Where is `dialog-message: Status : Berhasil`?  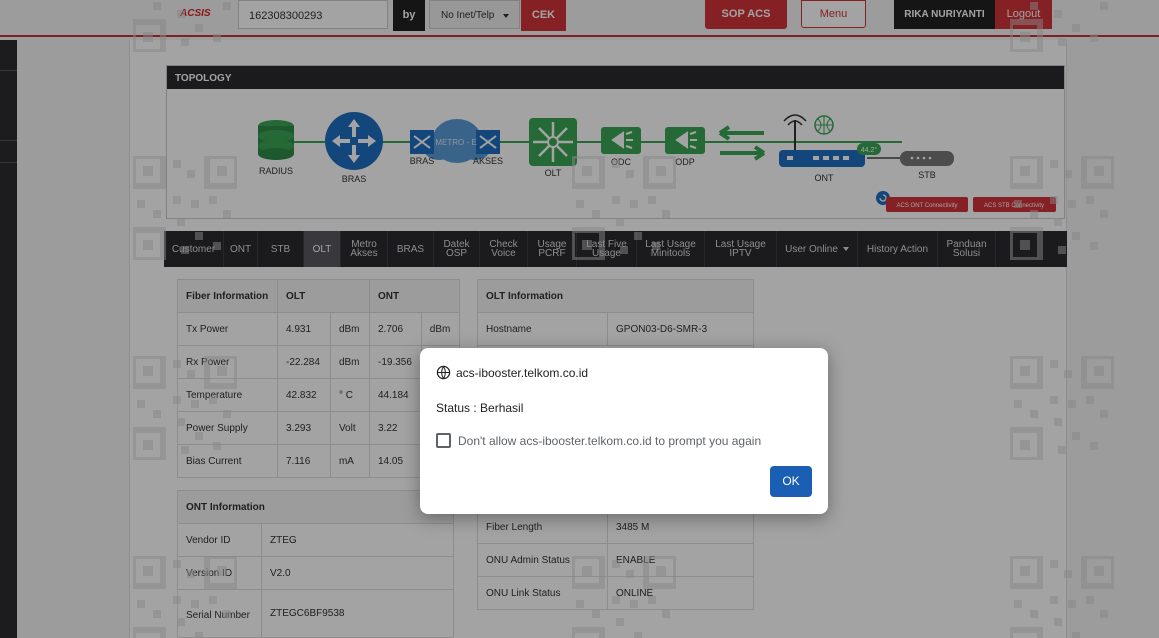
dialog-message: Status : Berhasil is located at coordinates (480, 408).